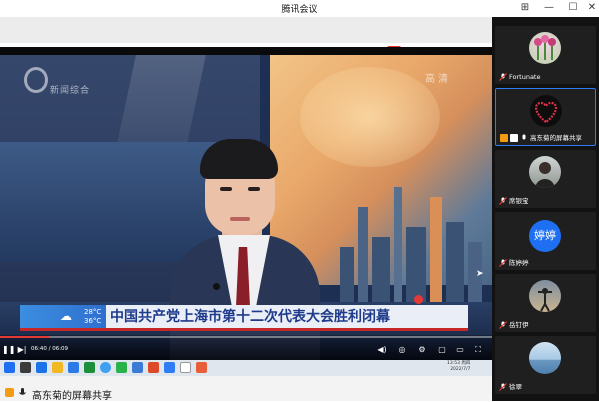  What do you see at coordinates (153, 367) in the screenshot?
I see `pdf-icon` at bounding box center [153, 367].